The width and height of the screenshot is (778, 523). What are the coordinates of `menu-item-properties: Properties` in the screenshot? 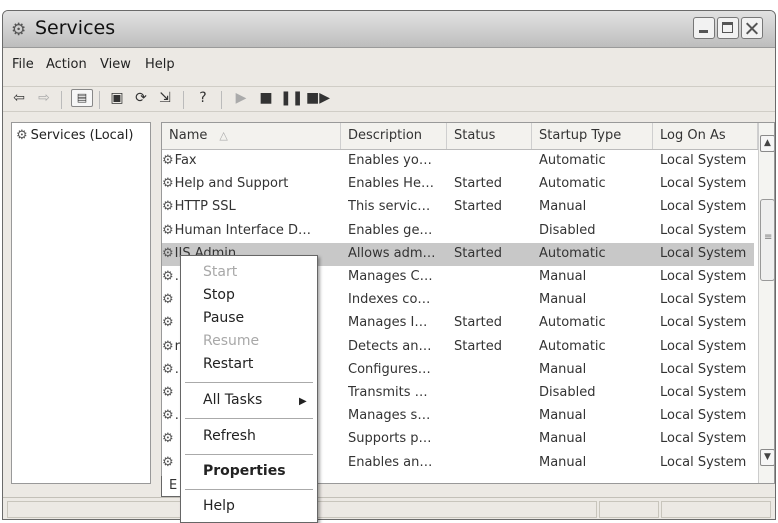 It's located at (244, 471).